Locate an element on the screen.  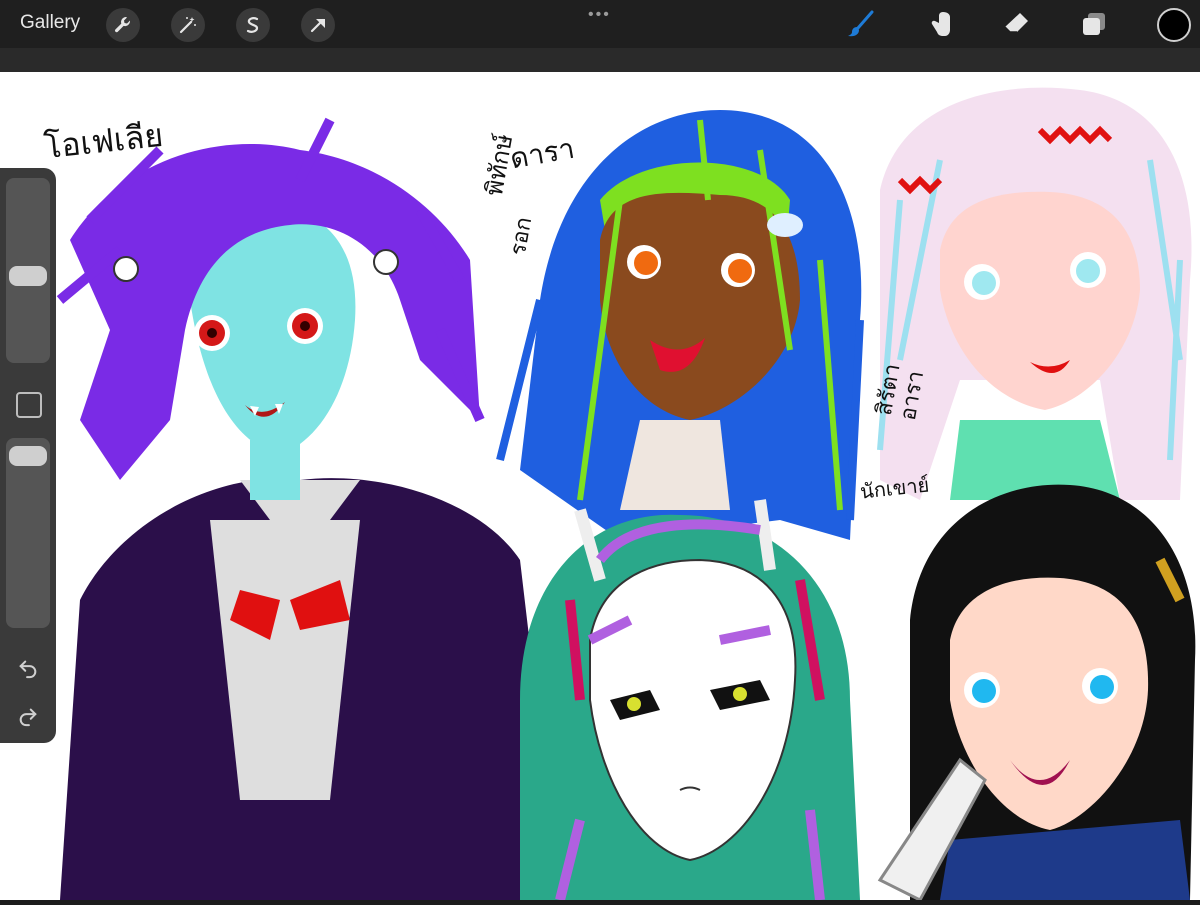
left-sidebar is located at coordinates (28, 455).